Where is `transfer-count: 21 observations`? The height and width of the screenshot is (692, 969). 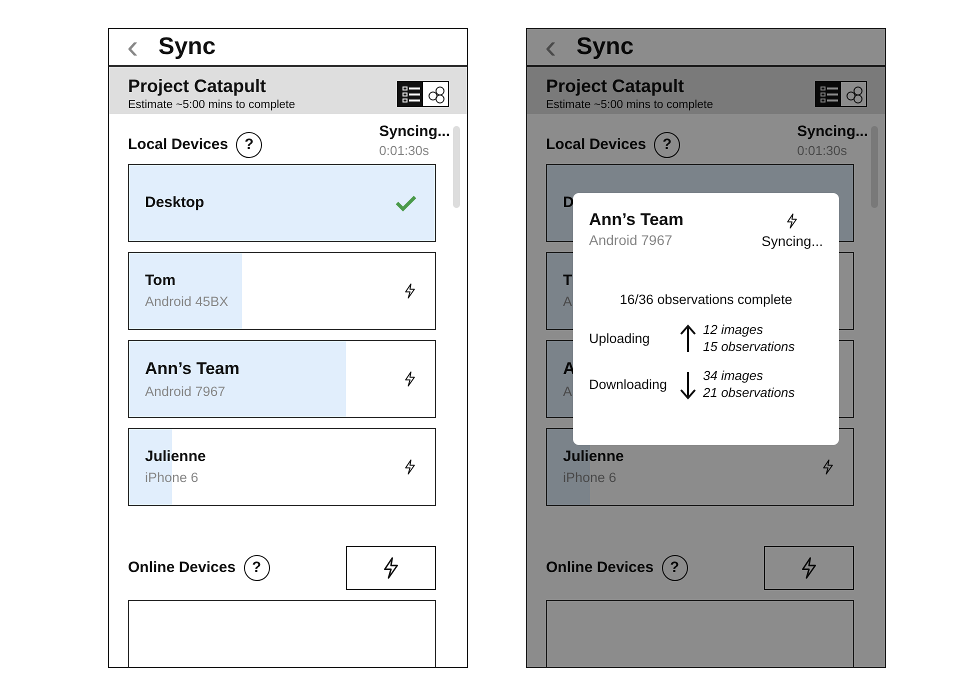 transfer-count: 21 observations is located at coordinates (749, 393).